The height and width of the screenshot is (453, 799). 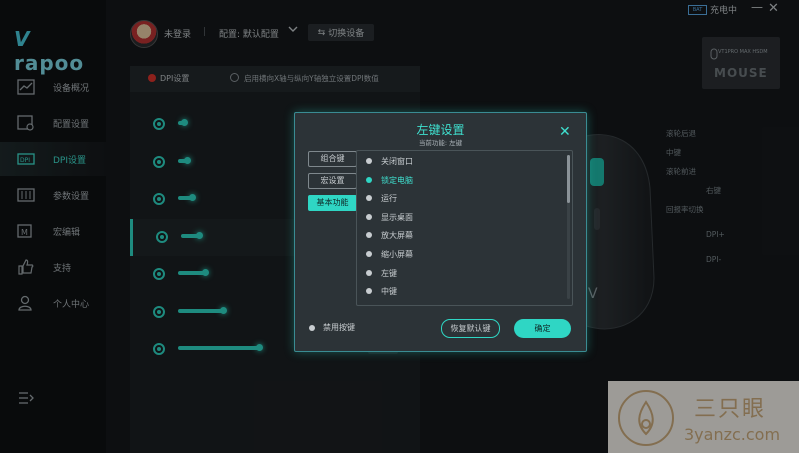 I want to click on function-list-item: 锁定电脑, so click(x=459, y=180).